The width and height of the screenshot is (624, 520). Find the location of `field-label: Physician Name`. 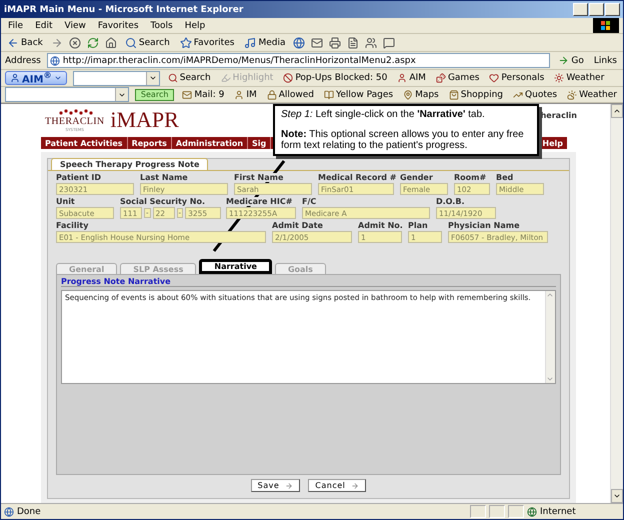

field-label: Physician Name is located at coordinates (484, 225).